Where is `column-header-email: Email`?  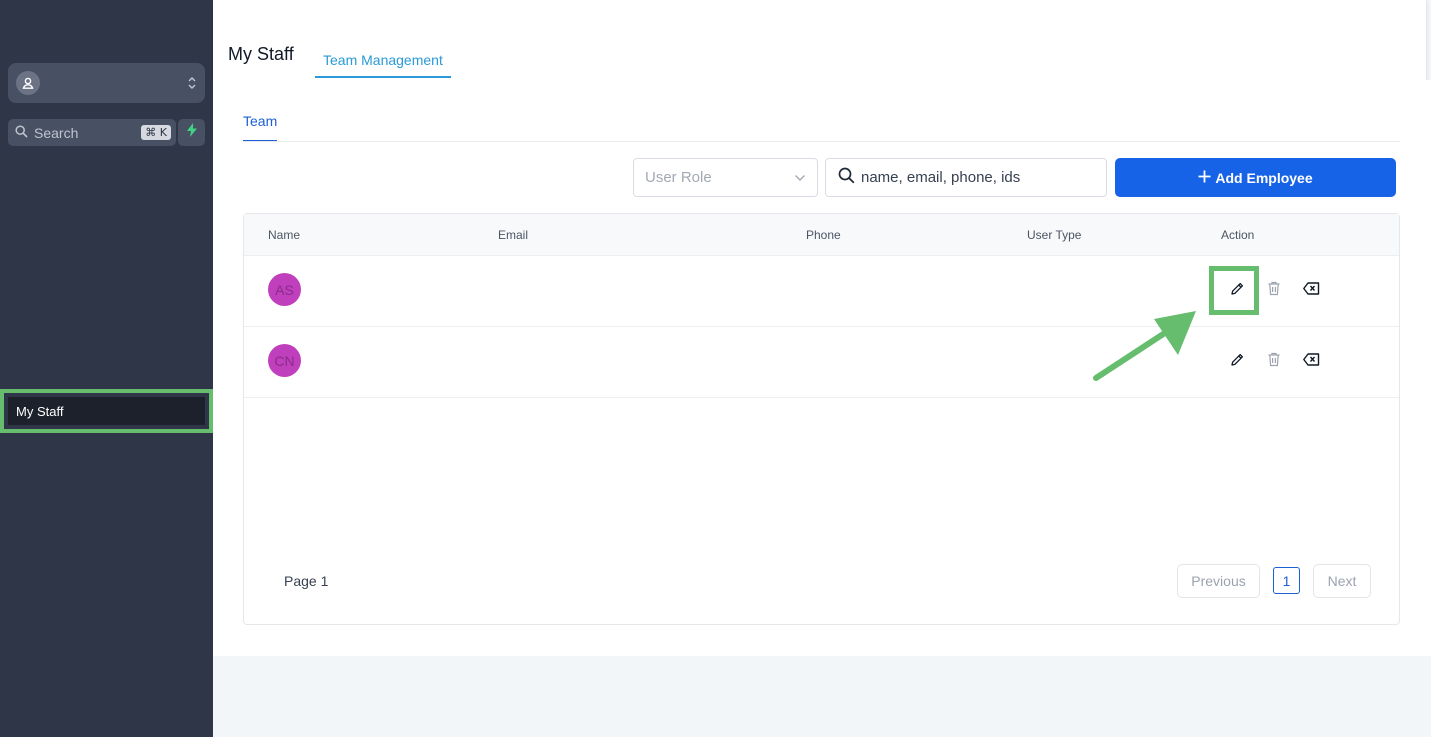 column-header-email: Email is located at coordinates (513, 235).